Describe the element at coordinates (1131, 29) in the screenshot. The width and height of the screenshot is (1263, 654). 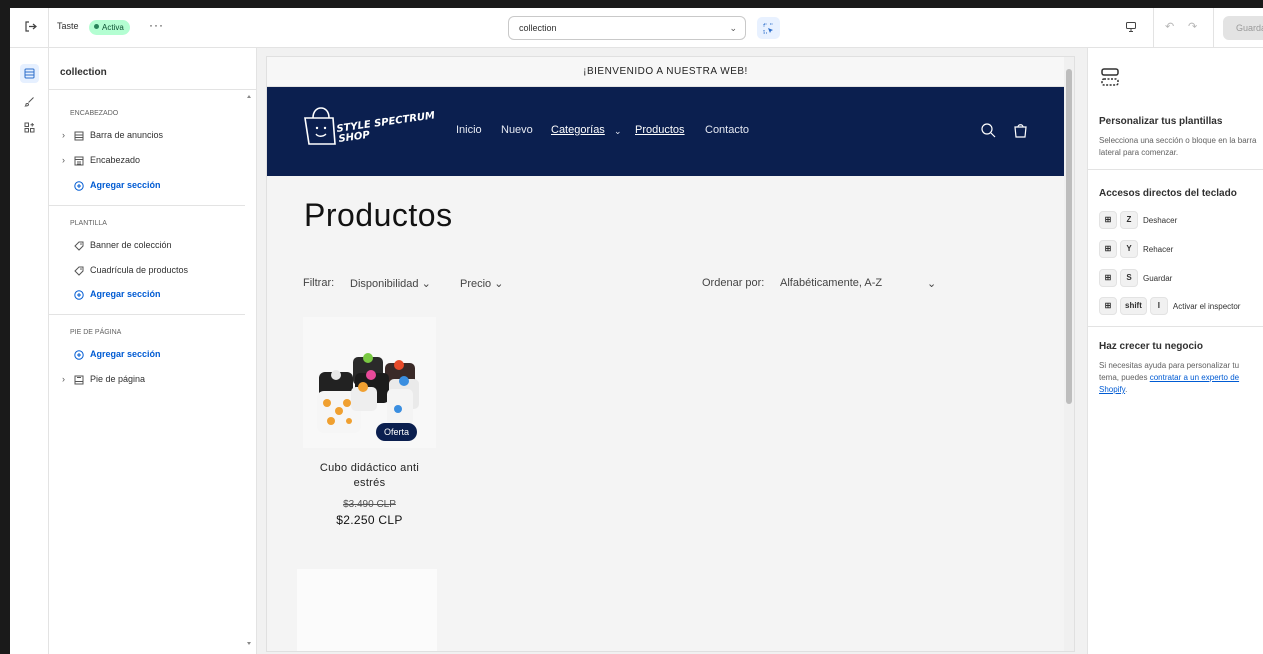
I see `desktop-preview-icon` at that location.